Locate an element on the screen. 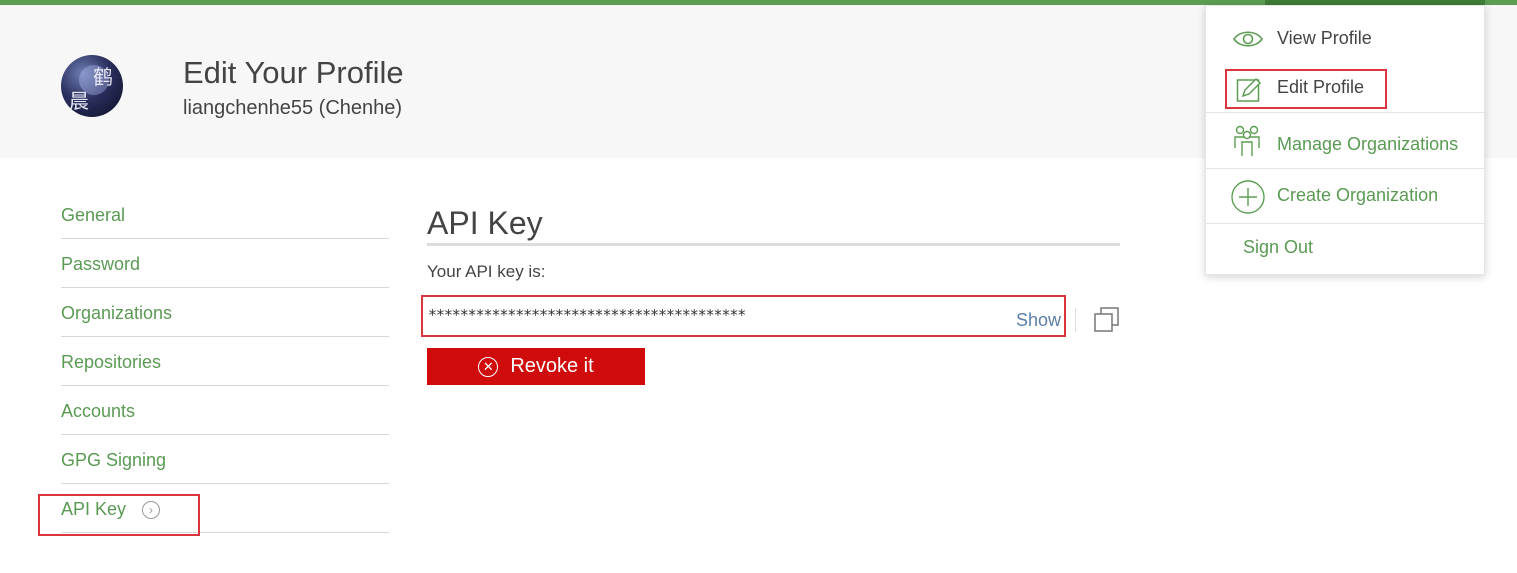  menu-item-label: Sign Out is located at coordinates (1278, 247).